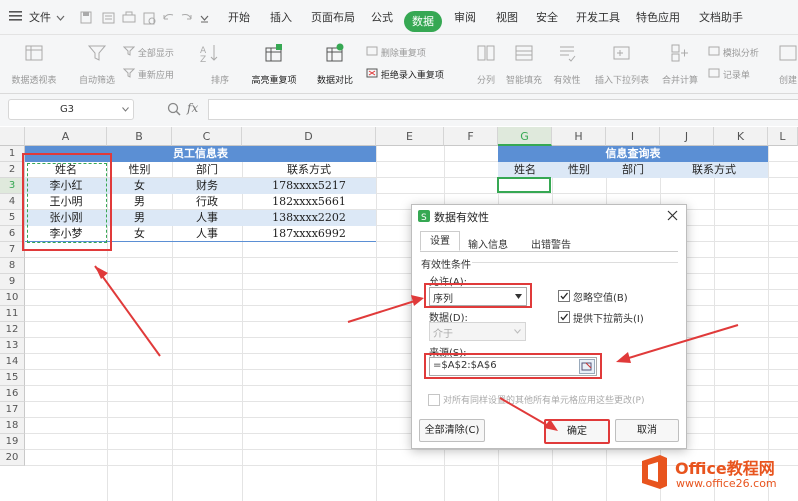 This screenshot has height=501, width=798. I want to click on arrow-to-allow, so click(385, 309).